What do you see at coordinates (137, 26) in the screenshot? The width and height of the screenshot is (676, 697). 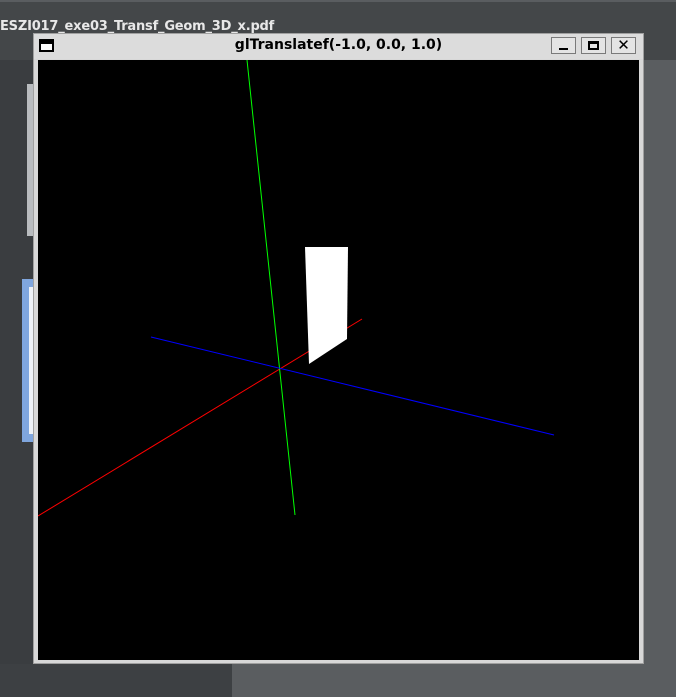 I see `background-document-tab-label: ESZI017_exe03_Transf_Geom_3D_x.pdf` at bounding box center [137, 26].